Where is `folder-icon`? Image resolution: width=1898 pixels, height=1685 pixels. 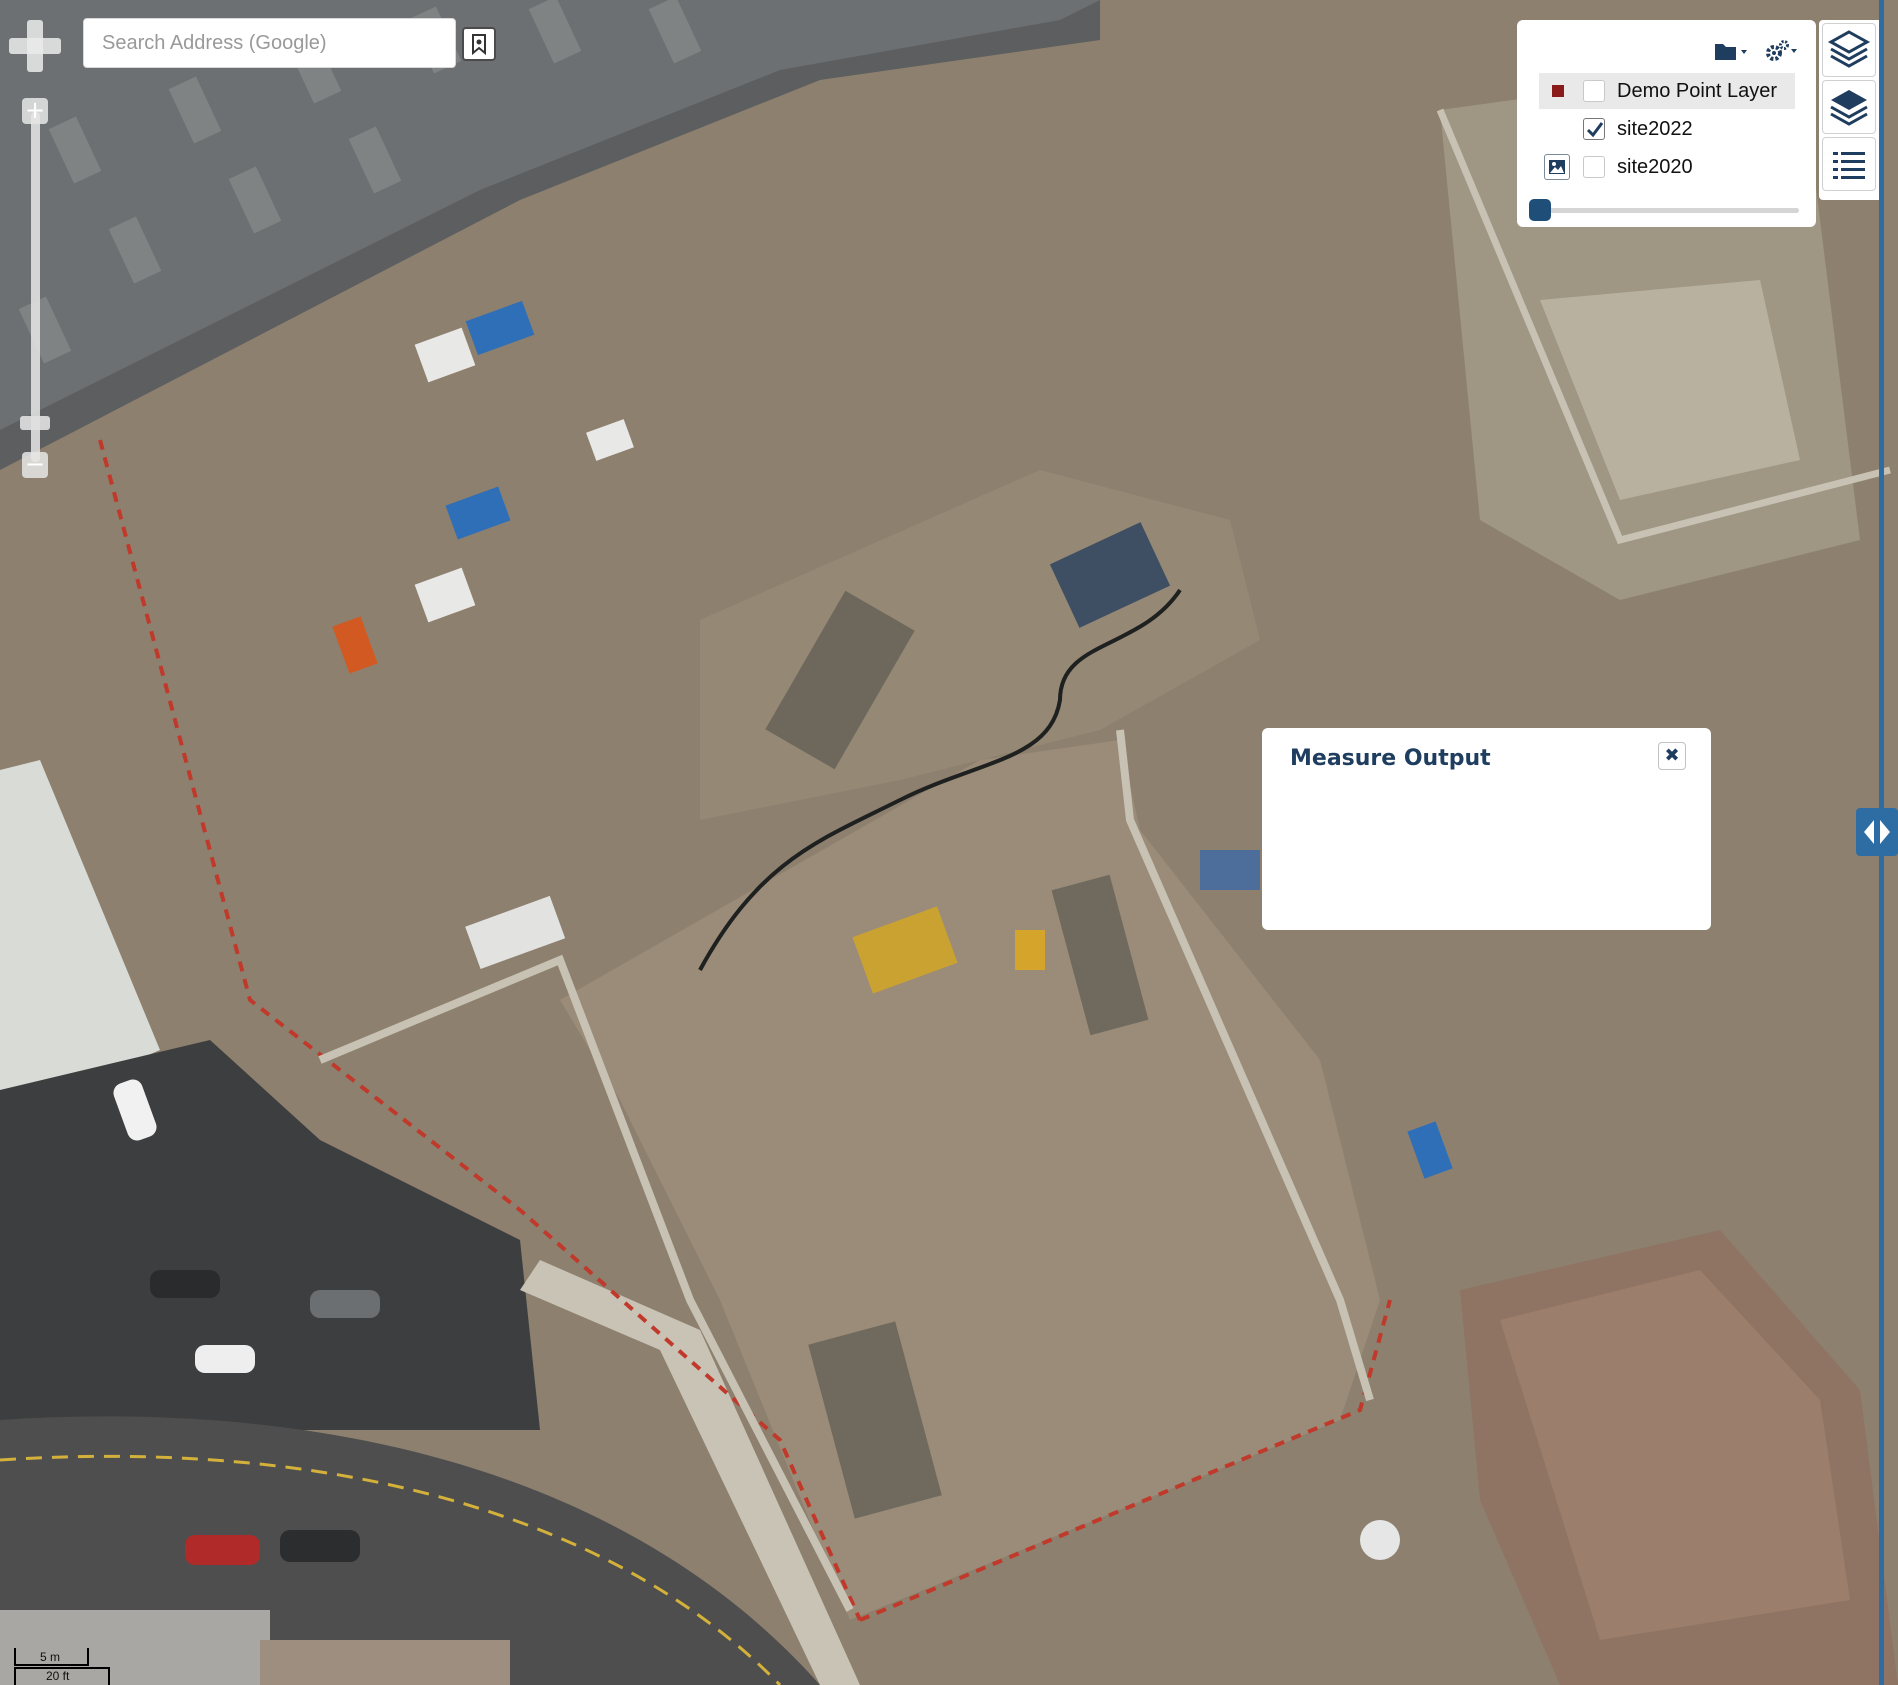
folder-icon is located at coordinates (1732, 53).